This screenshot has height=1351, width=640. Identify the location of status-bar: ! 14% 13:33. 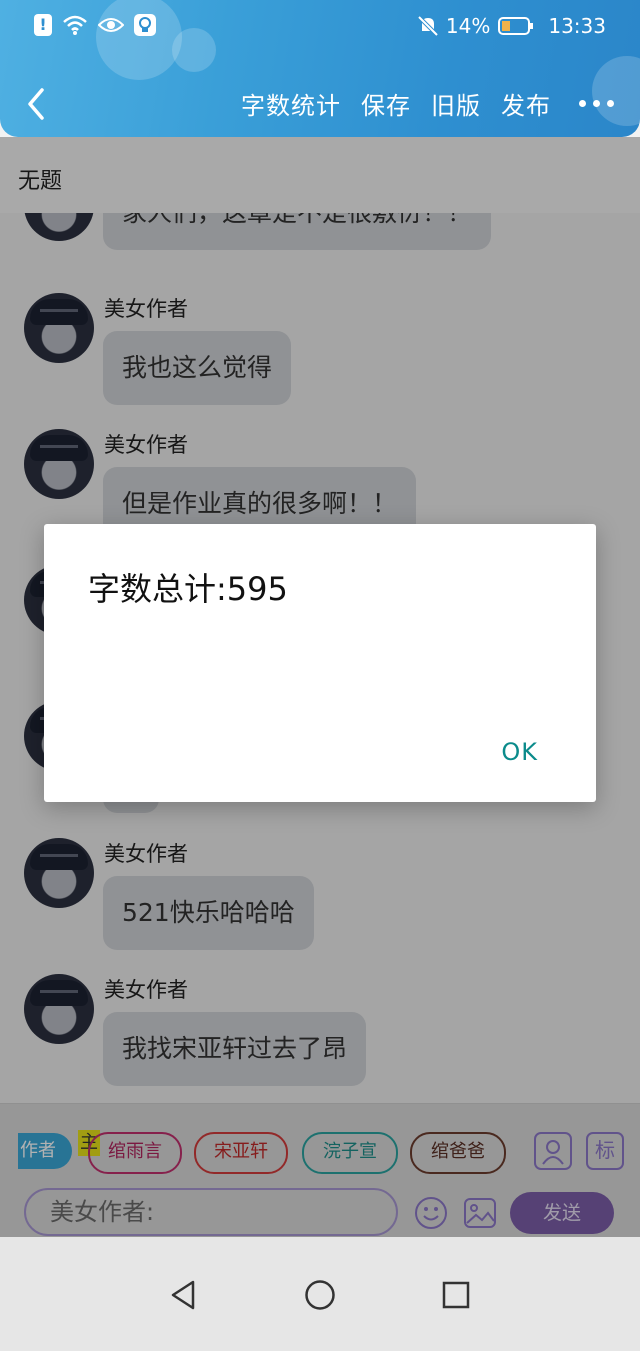
(320, 28).